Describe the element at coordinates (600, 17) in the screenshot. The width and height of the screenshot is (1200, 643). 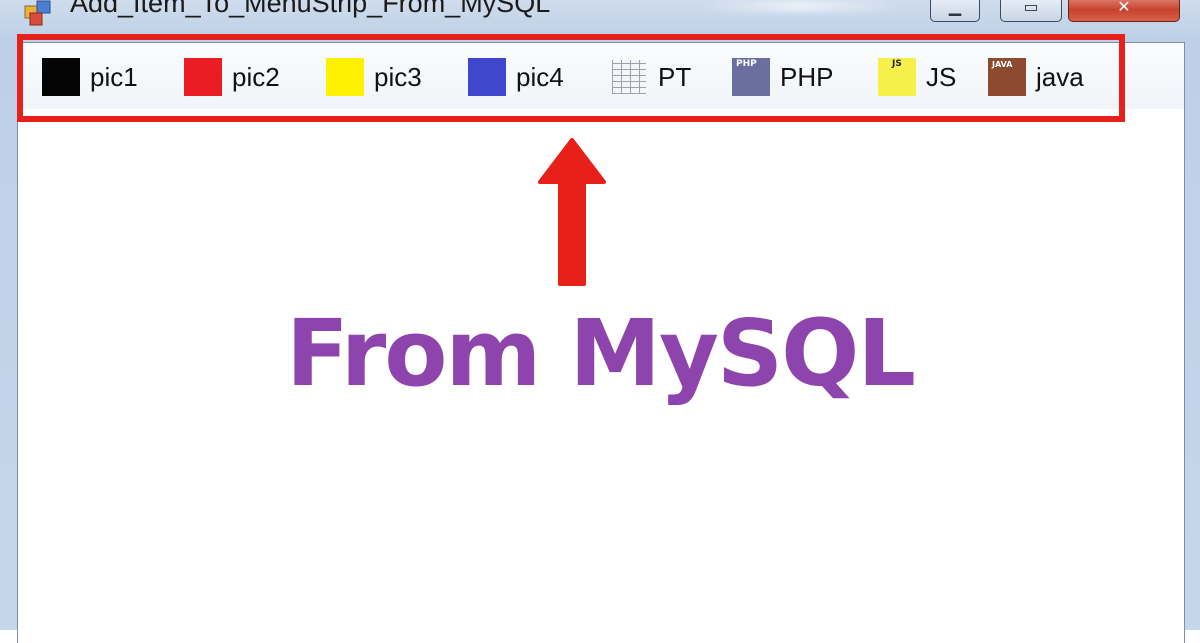
I see `title-bar: Add_Item_To_MenuStrip_From_MySQL ▁ ▭ ✕` at that location.